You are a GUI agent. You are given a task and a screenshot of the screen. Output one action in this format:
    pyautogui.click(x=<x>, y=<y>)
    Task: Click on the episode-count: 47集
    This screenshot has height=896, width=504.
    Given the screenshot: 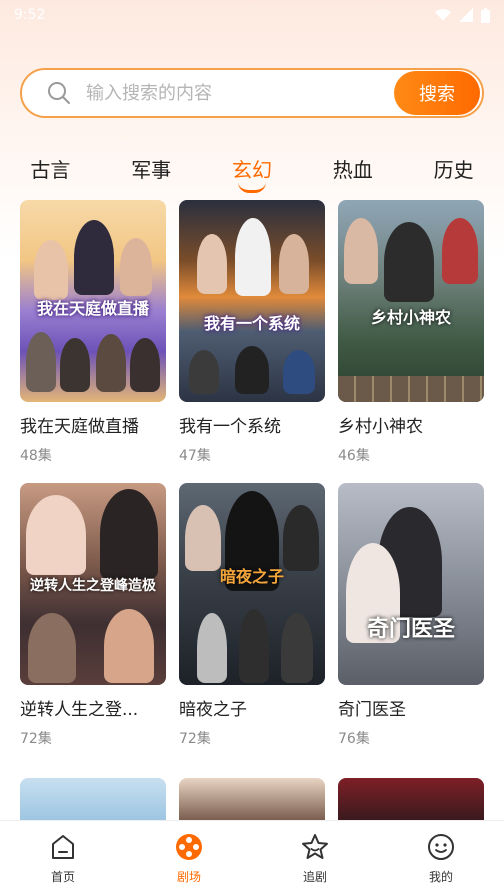 What is the action you would take?
    pyautogui.click(x=195, y=456)
    